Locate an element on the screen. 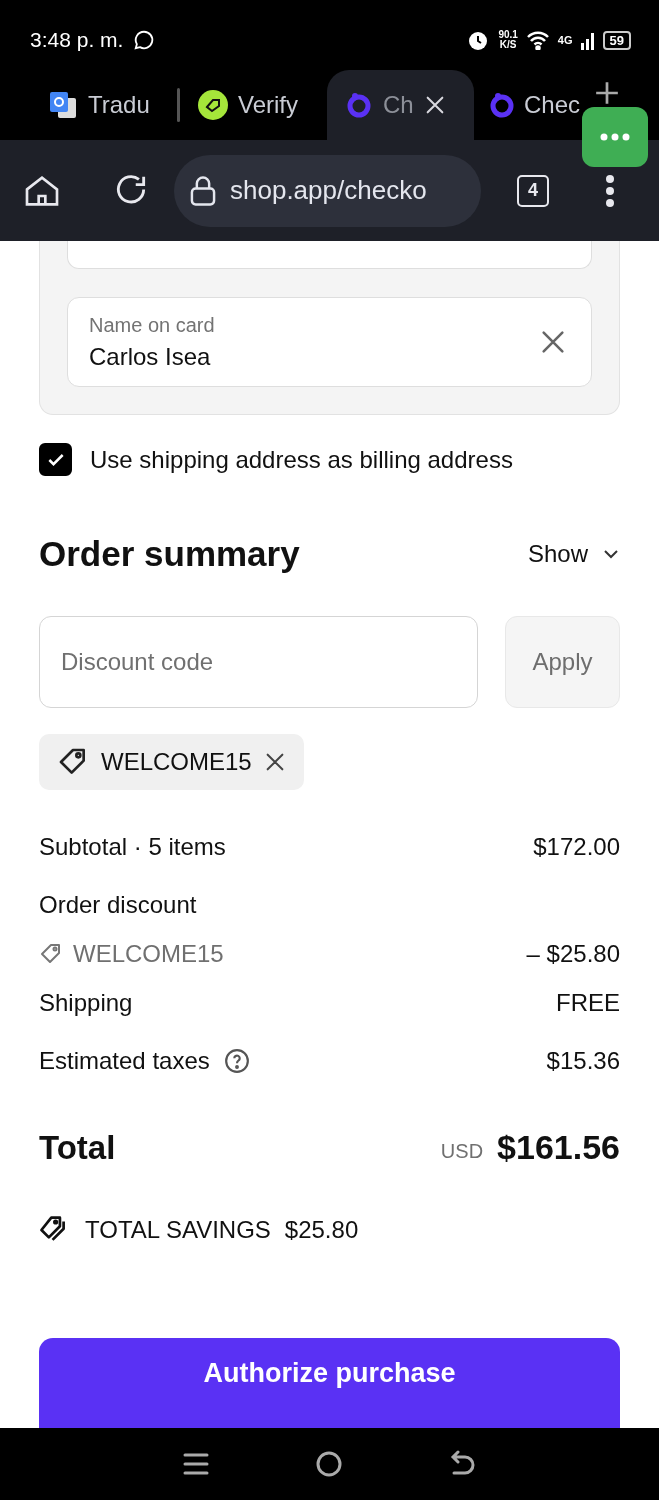  savings-label: TOTAL SAVINGS is located at coordinates (178, 1230).